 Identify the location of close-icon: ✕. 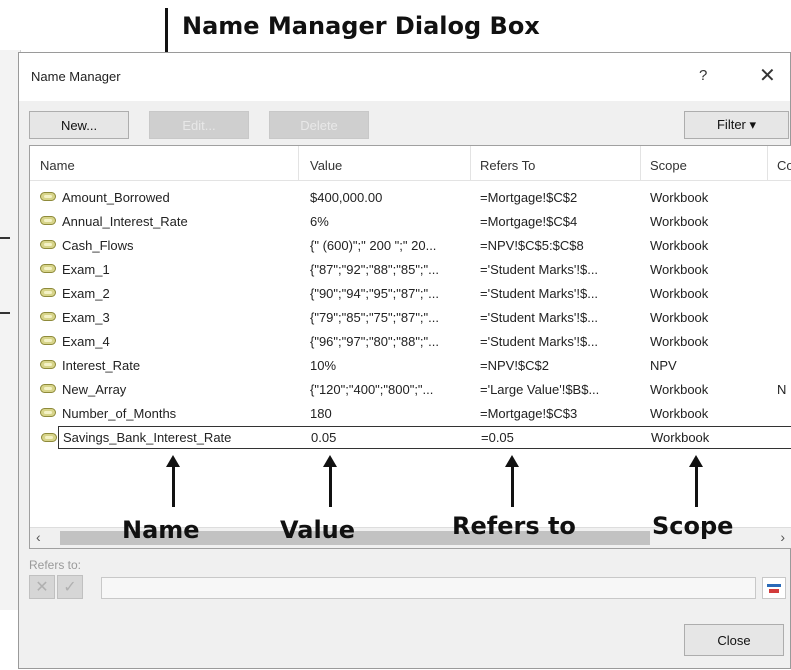
(767, 75).